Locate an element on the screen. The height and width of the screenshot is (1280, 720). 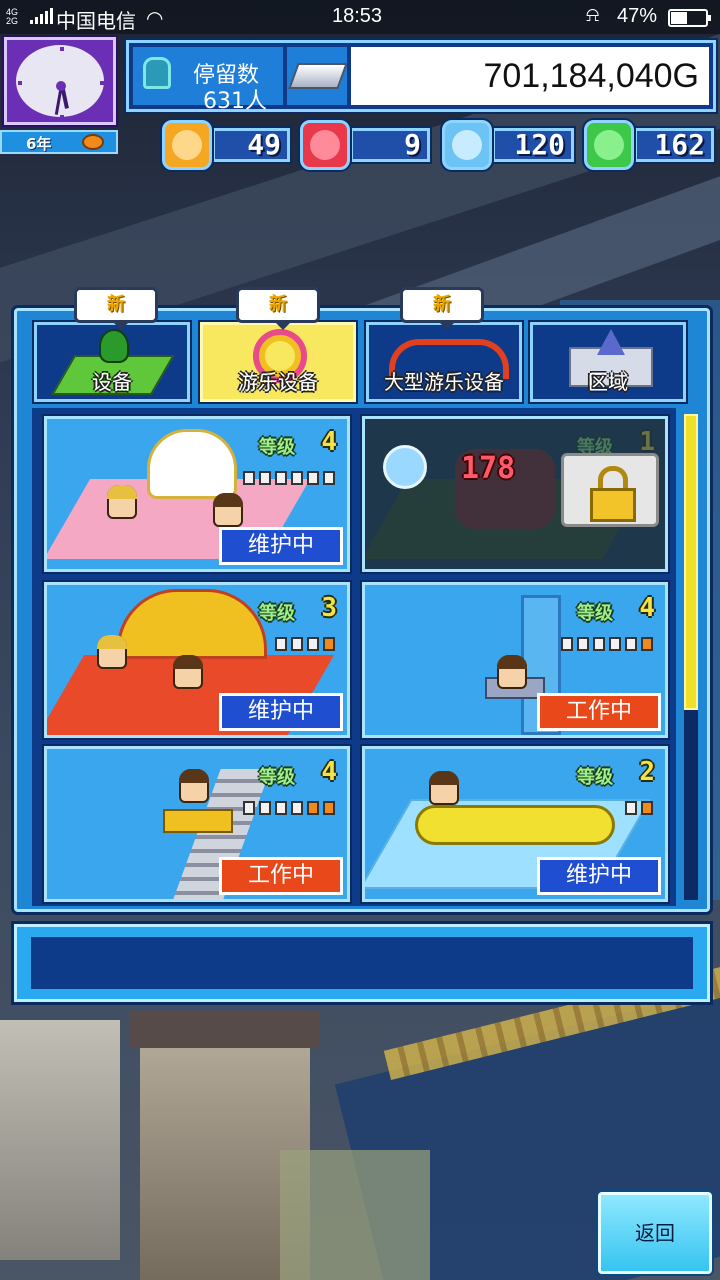
money-panel: 701,184,040G is located at coordinates (530, 76).